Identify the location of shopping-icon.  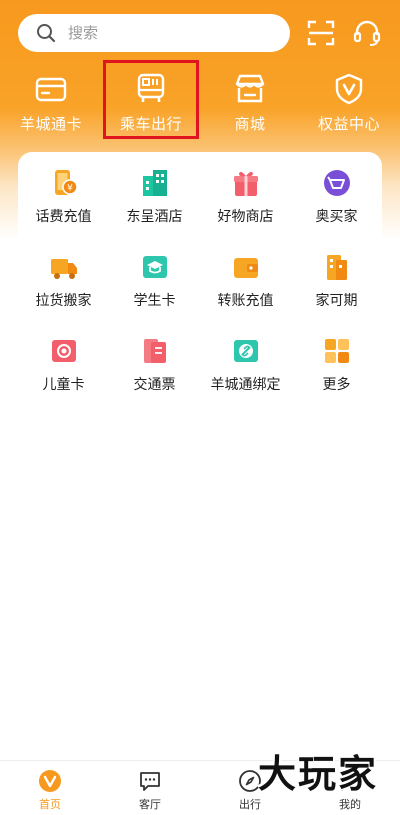
(337, 183).